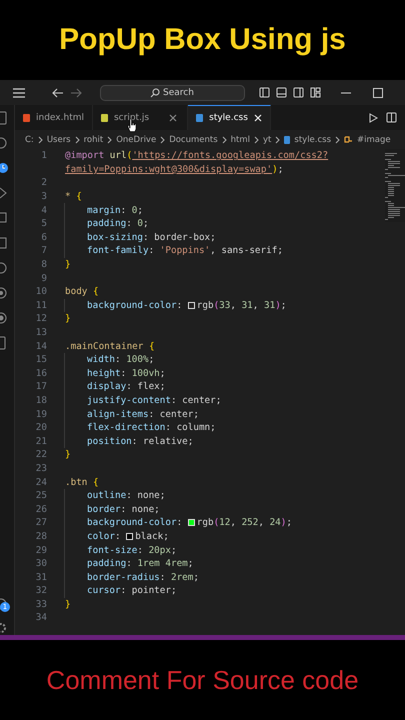  What do you see at coordinates (240, 139) in the screenshot?
I see `breadcrumb-item: html` at bounding box center [240, 139].